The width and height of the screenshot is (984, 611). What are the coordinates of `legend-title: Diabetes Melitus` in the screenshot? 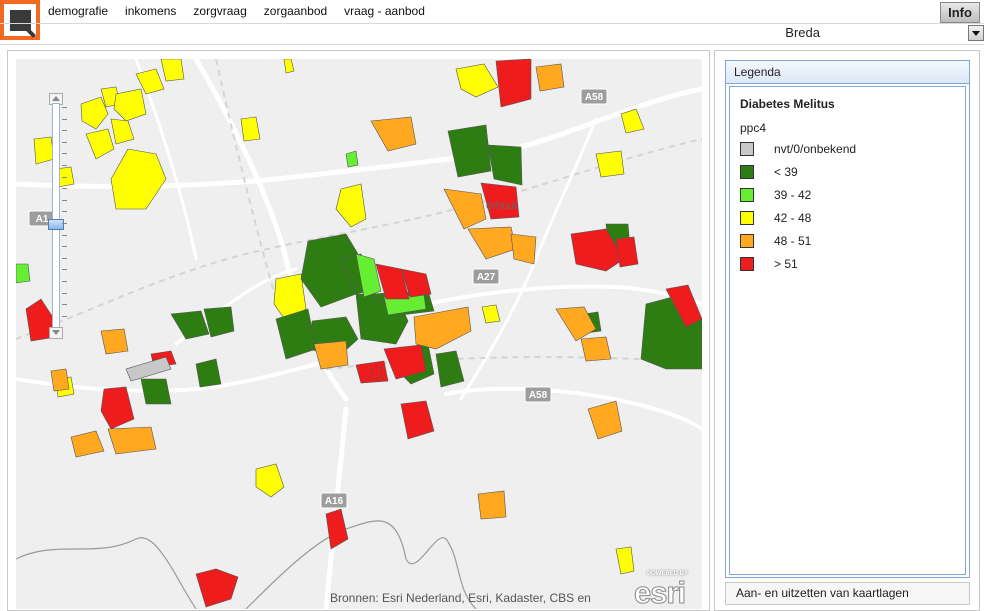 It's located at (787, 104).